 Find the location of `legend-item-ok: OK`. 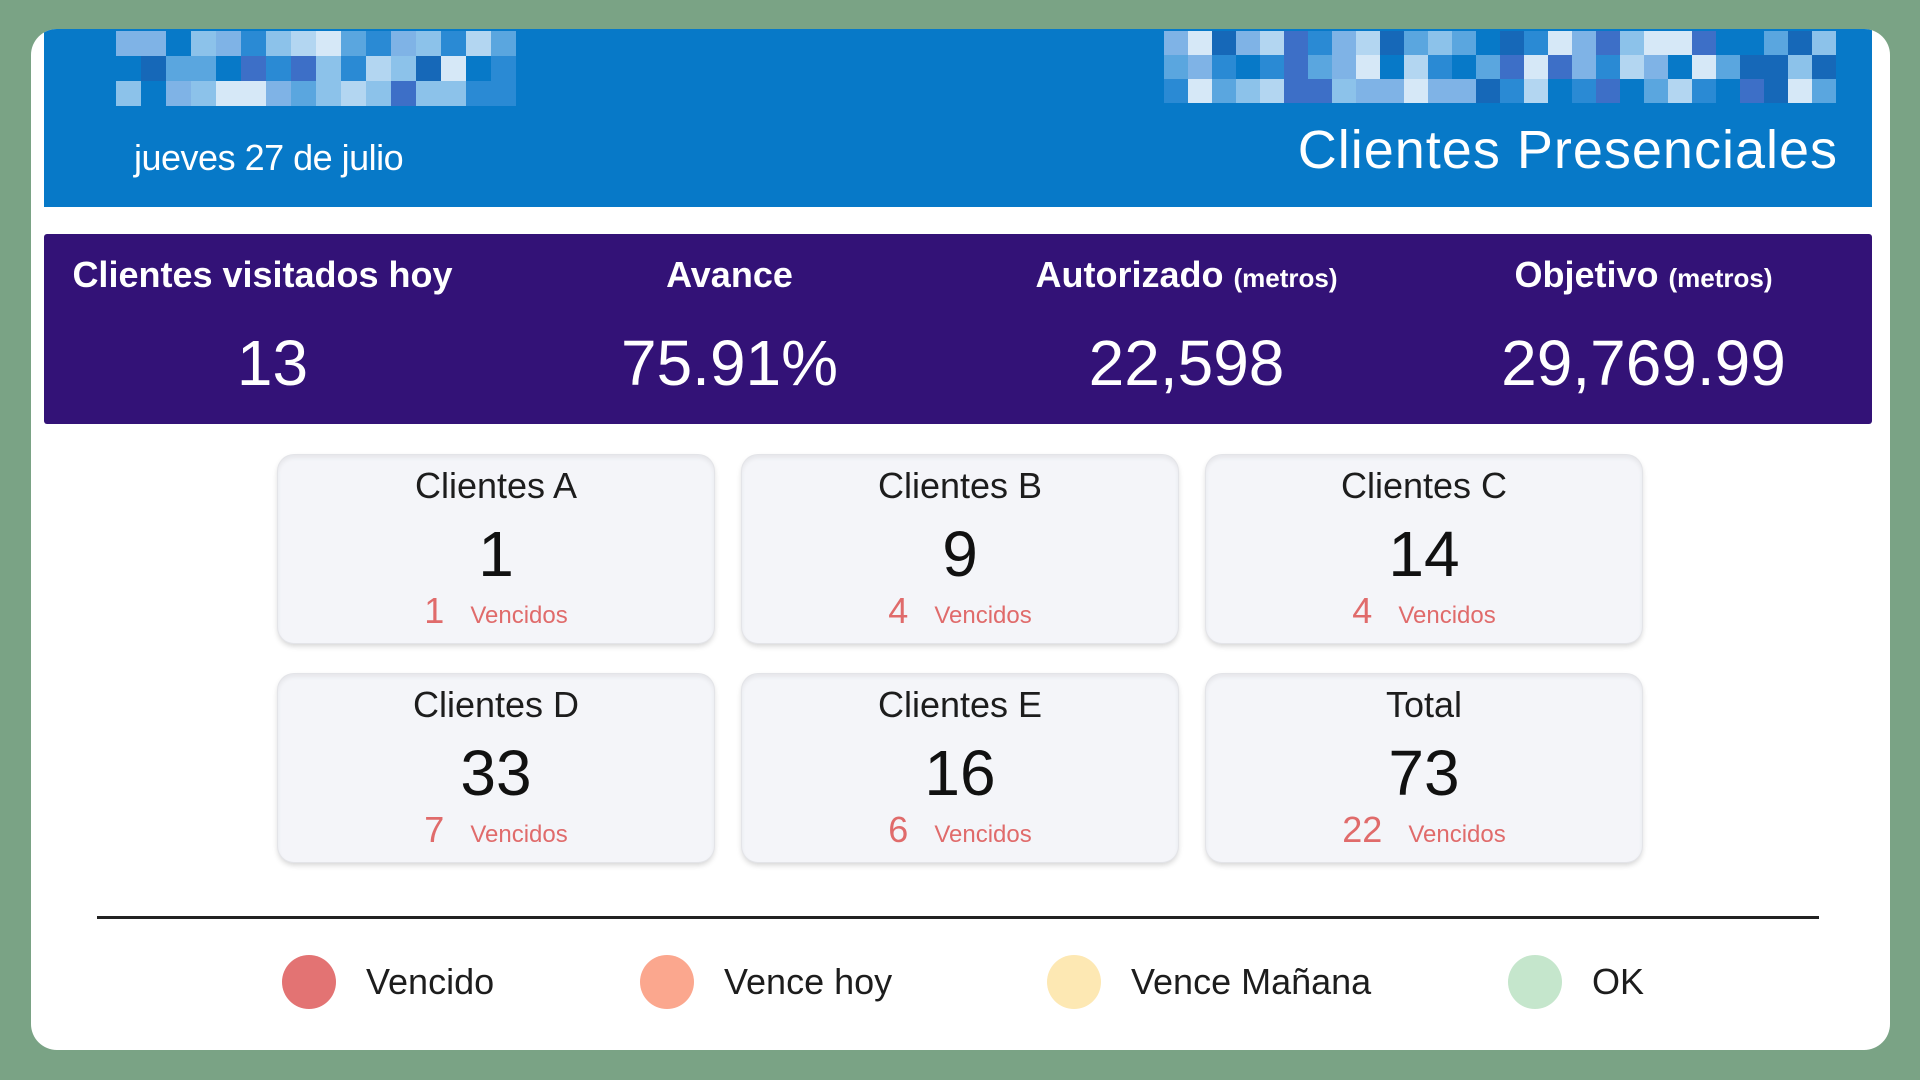

legend-item-ok: OK is located at coordinates (1576, 982).